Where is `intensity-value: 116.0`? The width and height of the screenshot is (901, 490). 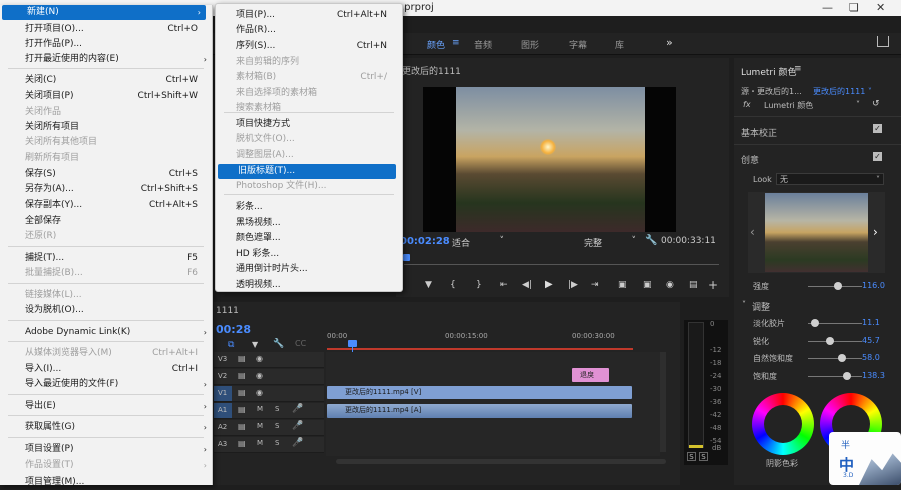 intensity-value: 116.0 is located at coordinates (873, 285).